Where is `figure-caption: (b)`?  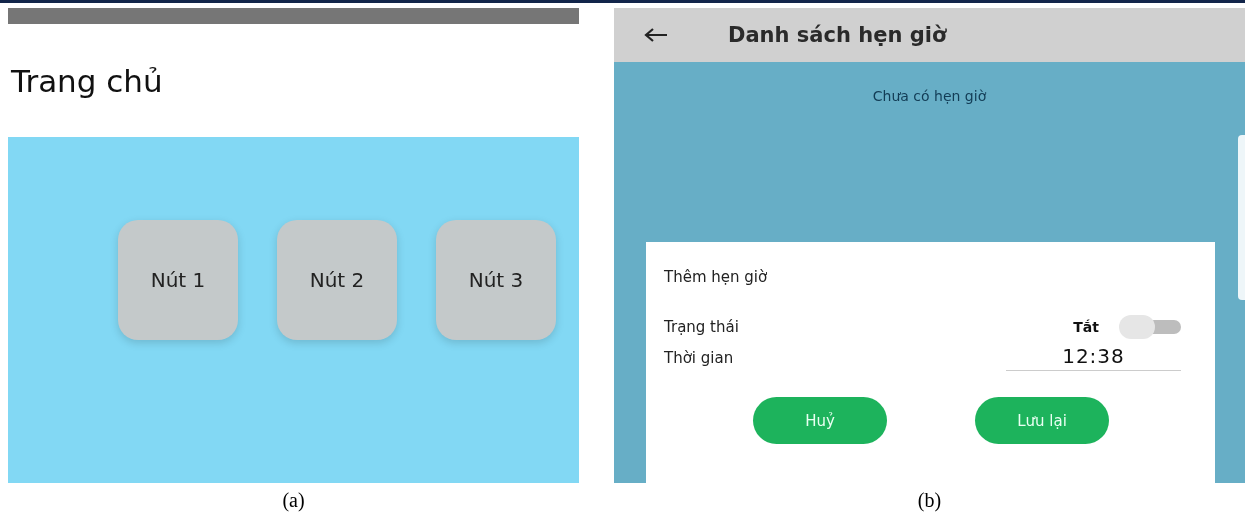
figure-caption: (b) is located at coordinates (929, 500).